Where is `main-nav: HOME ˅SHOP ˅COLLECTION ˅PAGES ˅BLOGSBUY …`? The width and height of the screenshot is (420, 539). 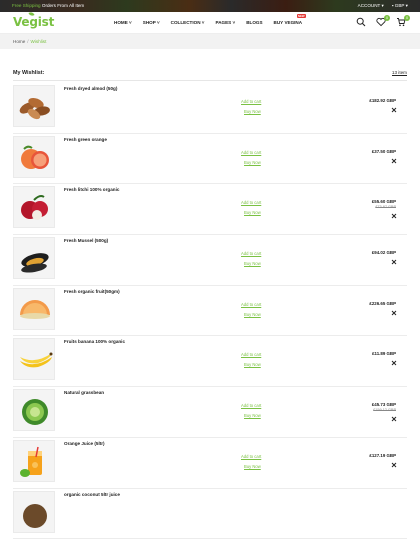
main-nav: HOME ˅SHOP ˅COLLECTION ˅PAGES ˅BLOGSBUY … is located at coordinates (208, 22).